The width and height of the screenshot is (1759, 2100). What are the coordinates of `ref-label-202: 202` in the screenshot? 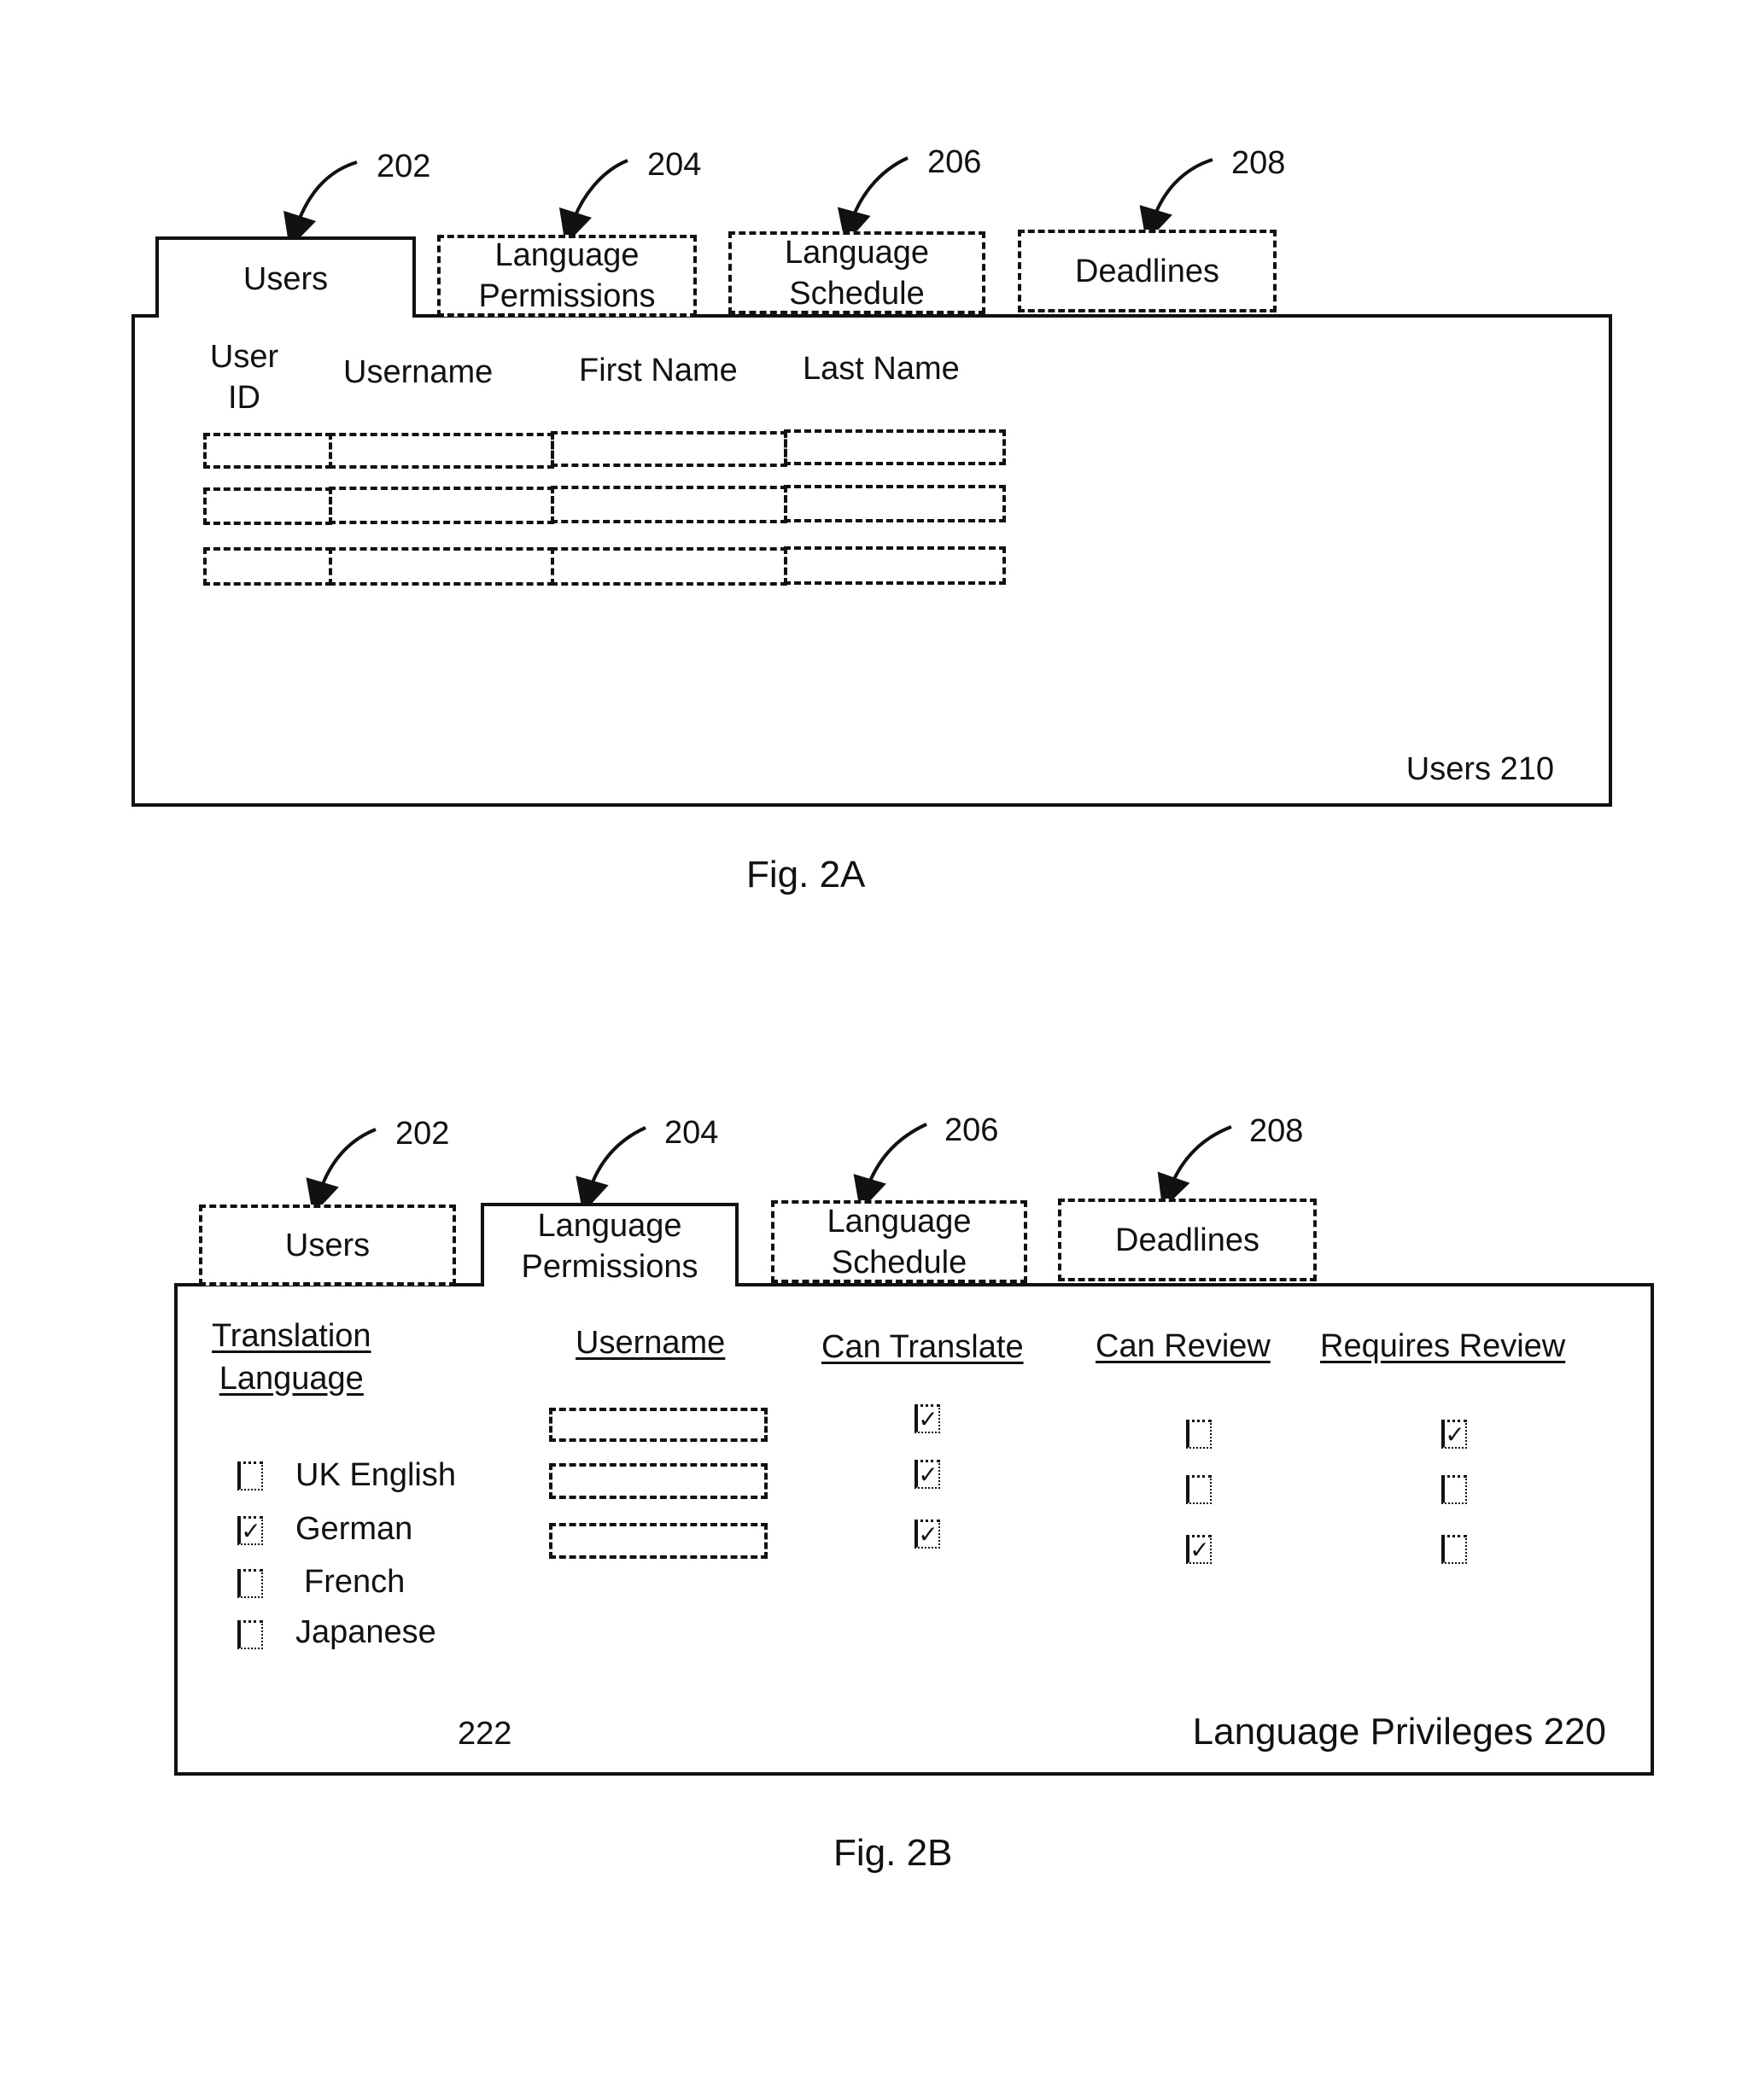 It's located at (422, 1134).